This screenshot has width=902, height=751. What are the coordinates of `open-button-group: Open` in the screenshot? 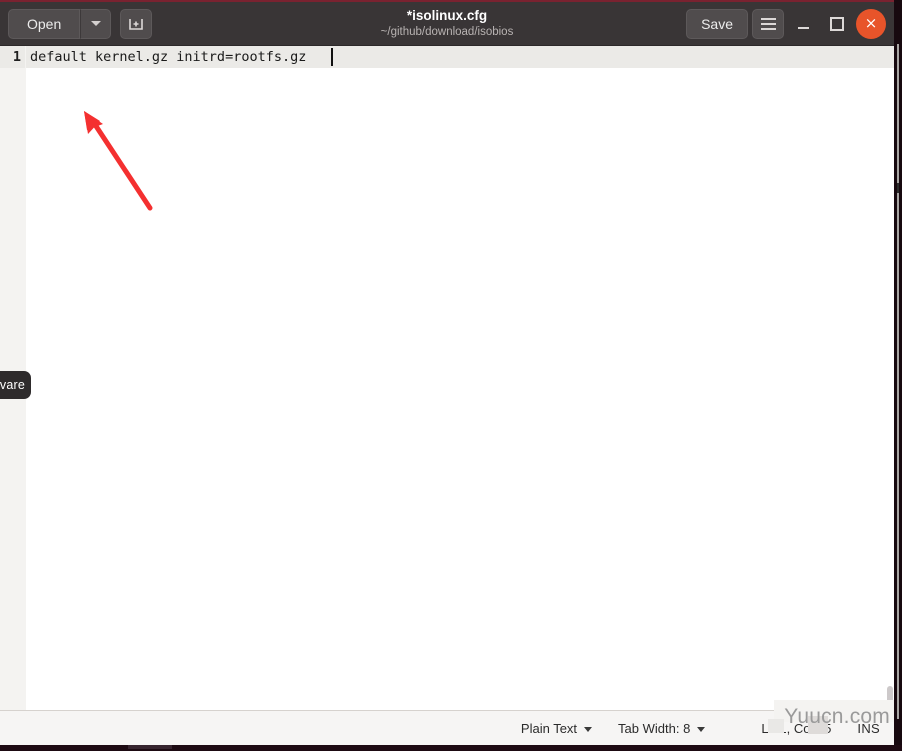 It's located at (60, 23).